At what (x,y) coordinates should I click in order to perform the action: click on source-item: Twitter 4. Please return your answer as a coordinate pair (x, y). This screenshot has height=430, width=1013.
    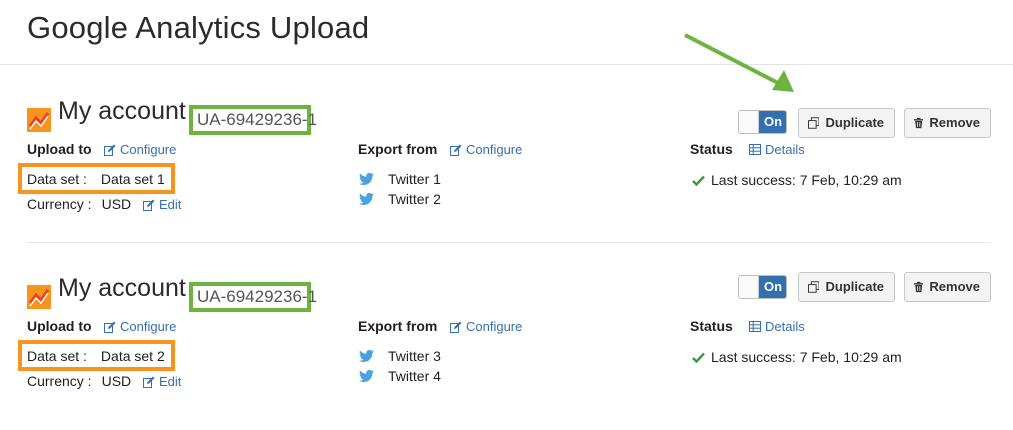
    Looking at the image, I should click on (400, 376).